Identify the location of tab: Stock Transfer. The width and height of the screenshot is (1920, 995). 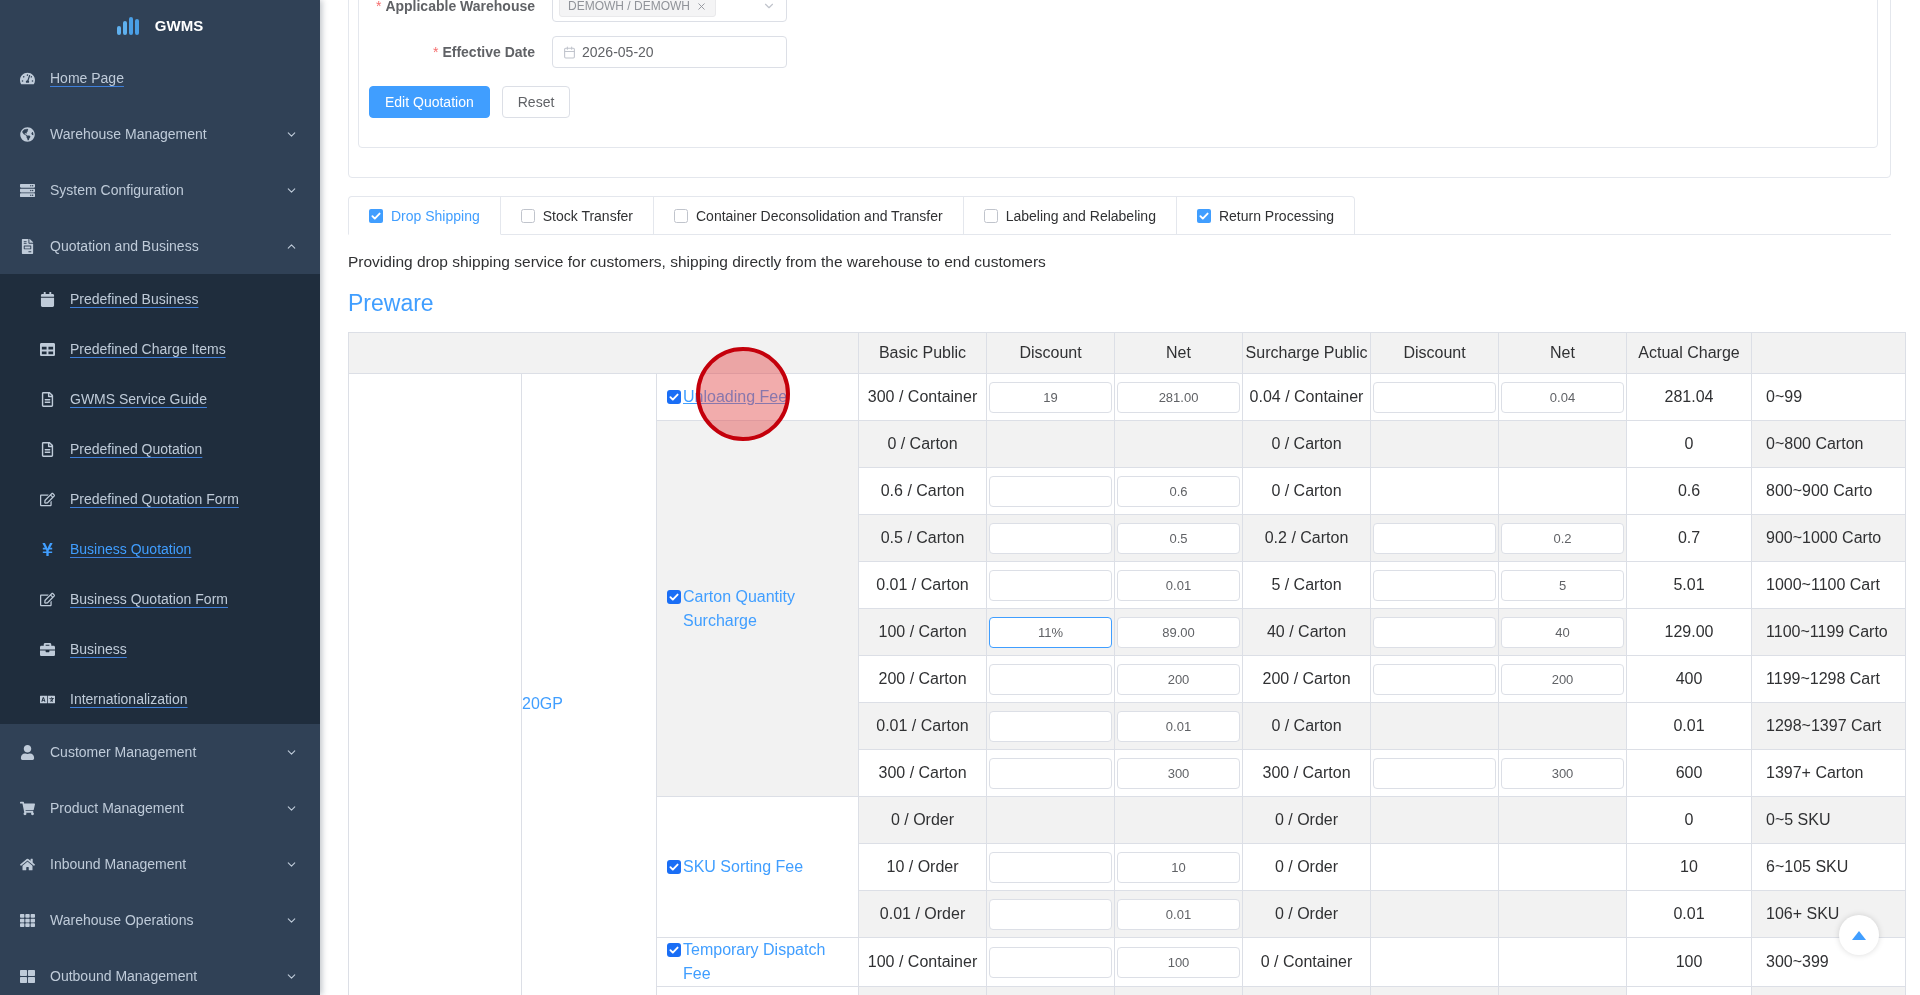
(577, 215).